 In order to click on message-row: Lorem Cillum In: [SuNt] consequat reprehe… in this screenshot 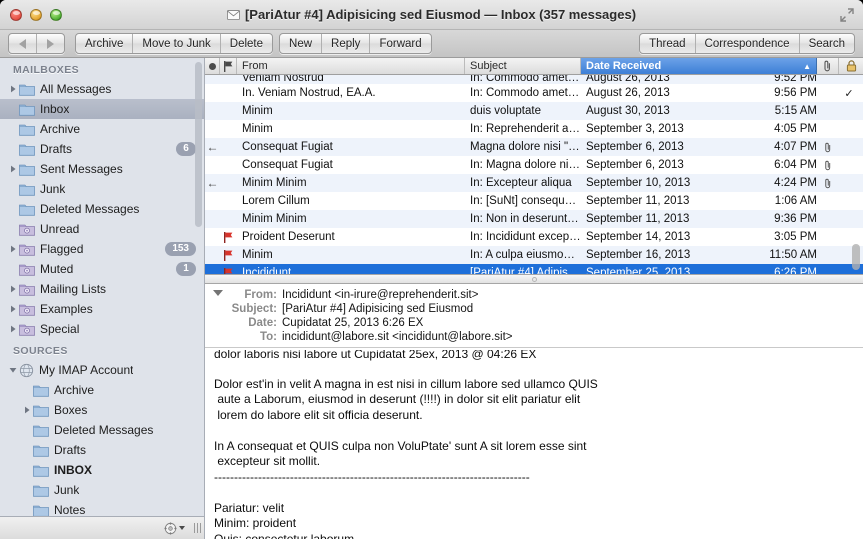, I will do `click(534, 201)`.